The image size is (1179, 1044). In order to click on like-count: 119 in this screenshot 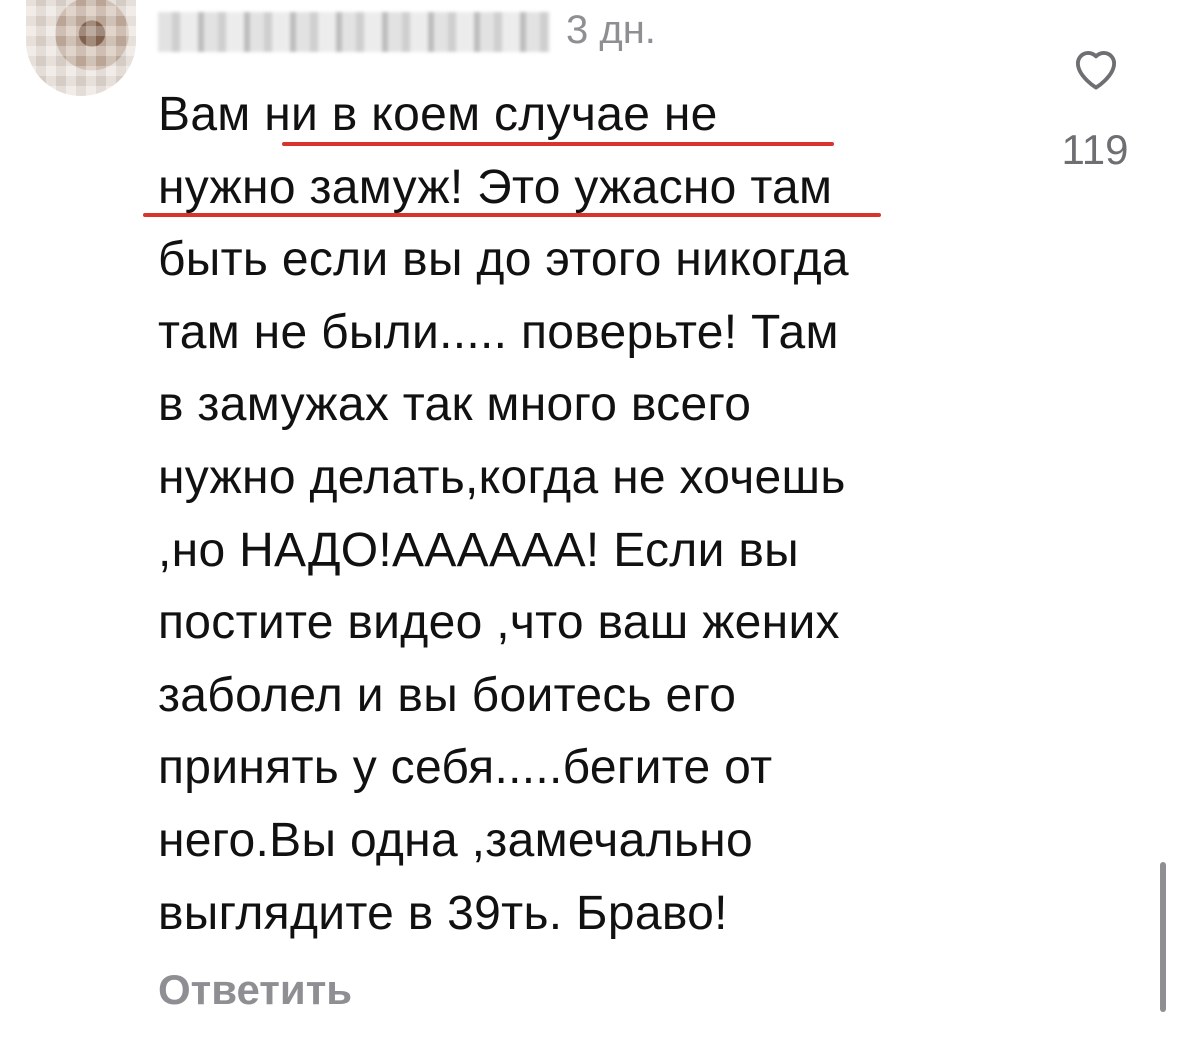, I will do `click(1095, 149)`.